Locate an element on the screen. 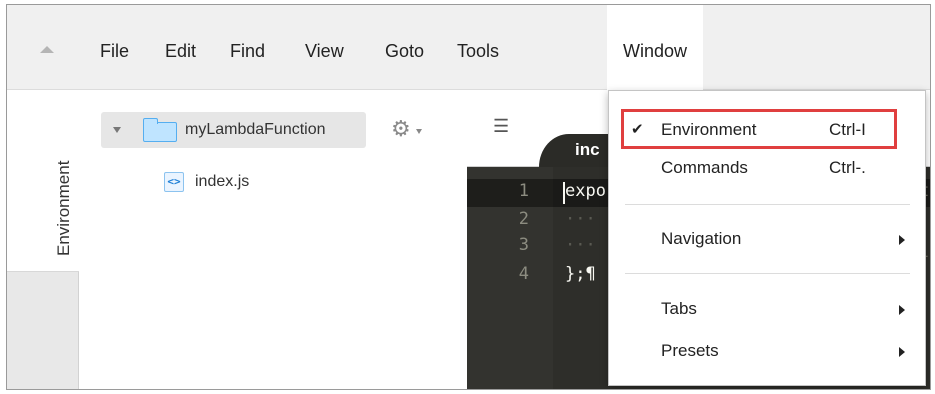 The width and height of the screenshot is (935, 394). environment-side-tab: Environment is located at coordinates (43, 181).